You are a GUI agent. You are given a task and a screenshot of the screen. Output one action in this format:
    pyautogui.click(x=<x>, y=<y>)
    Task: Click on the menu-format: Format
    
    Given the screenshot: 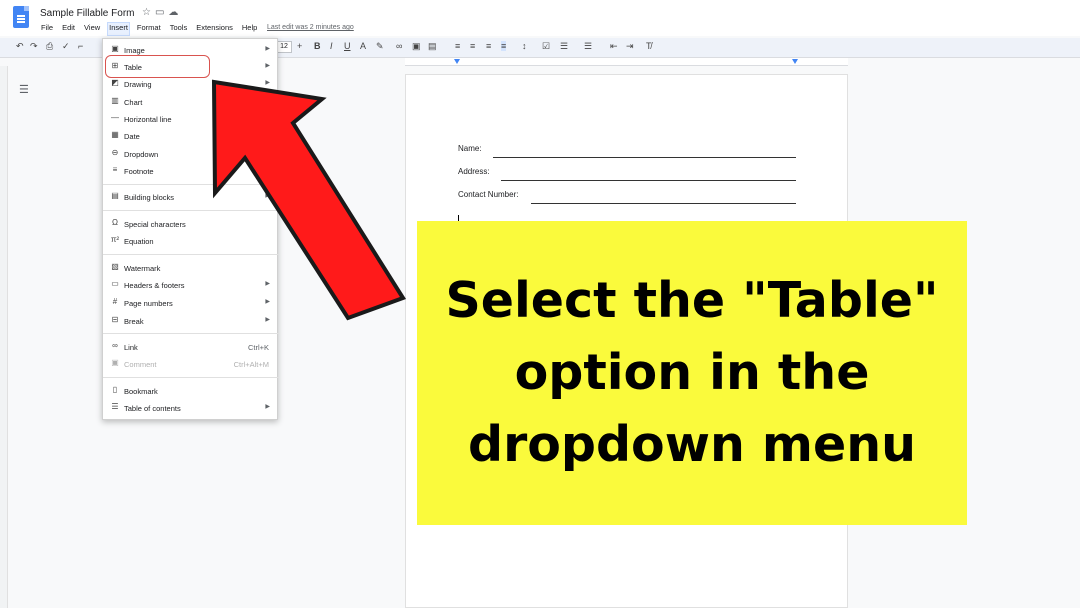 What is the action you would take?
    pyautogui.click(x=149, y=29)
    